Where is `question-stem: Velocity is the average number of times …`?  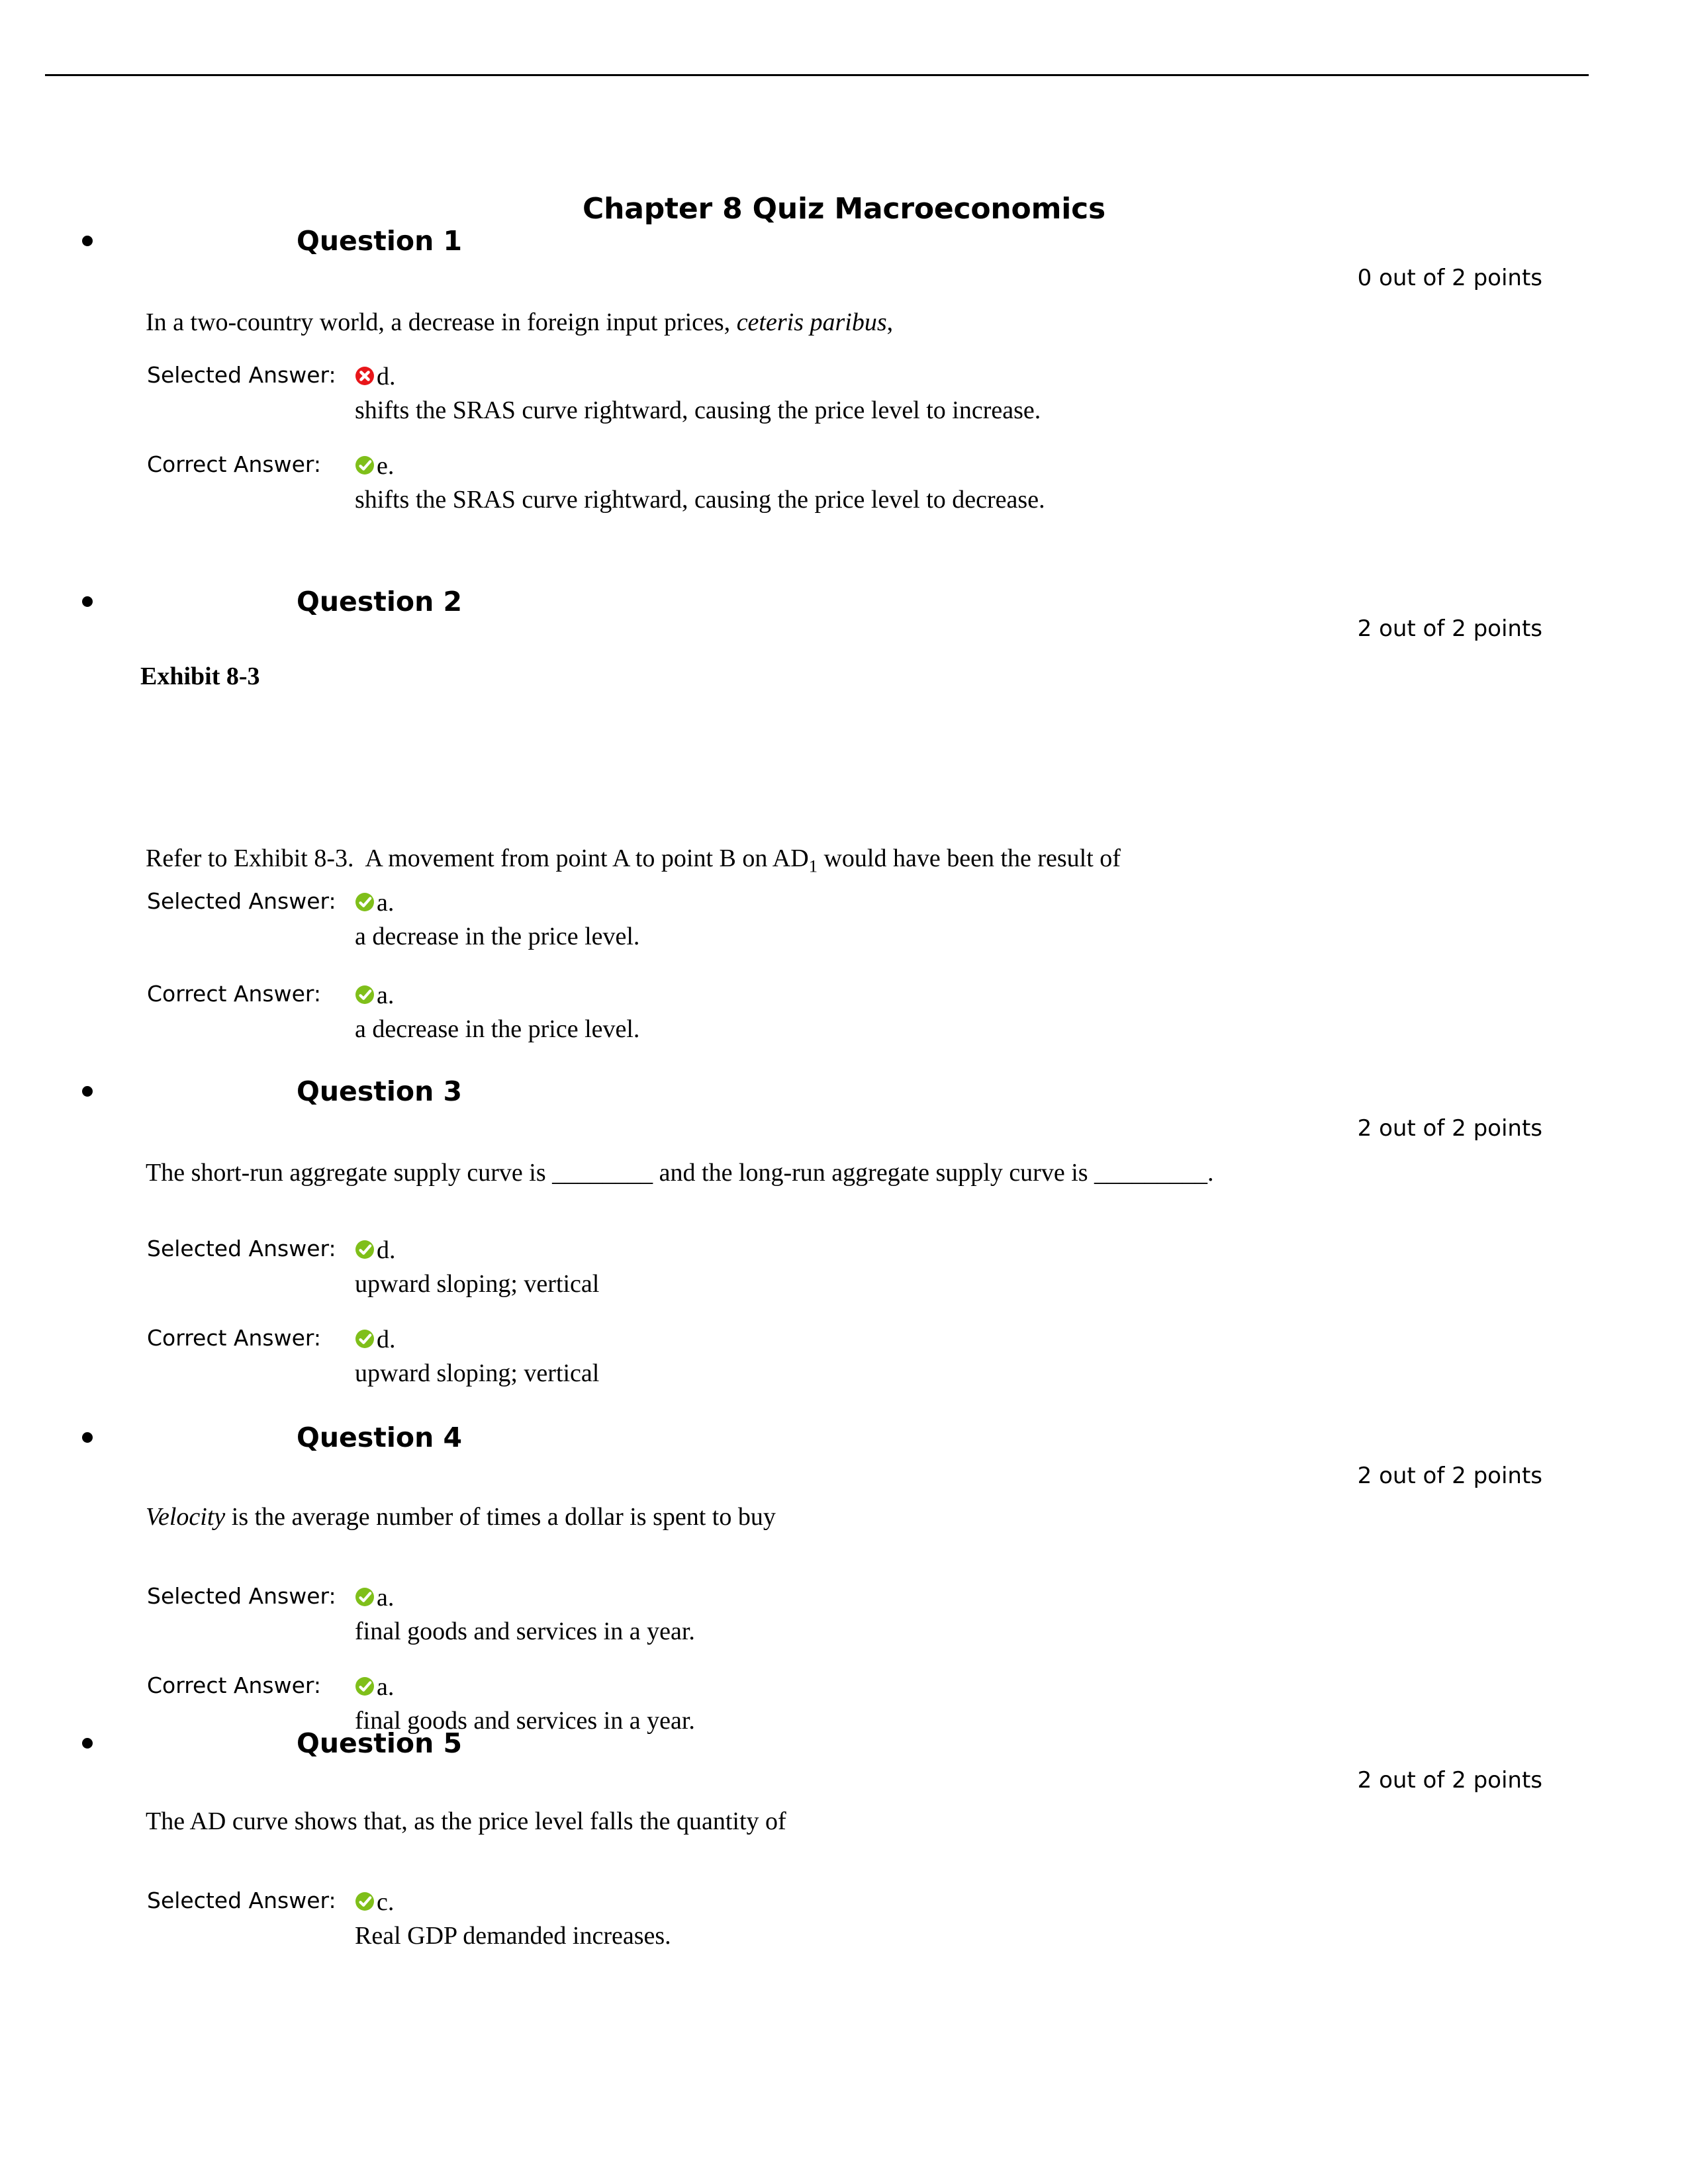
question-stem: Velocity is the average number of times … is located at coordinates (461, 1517).